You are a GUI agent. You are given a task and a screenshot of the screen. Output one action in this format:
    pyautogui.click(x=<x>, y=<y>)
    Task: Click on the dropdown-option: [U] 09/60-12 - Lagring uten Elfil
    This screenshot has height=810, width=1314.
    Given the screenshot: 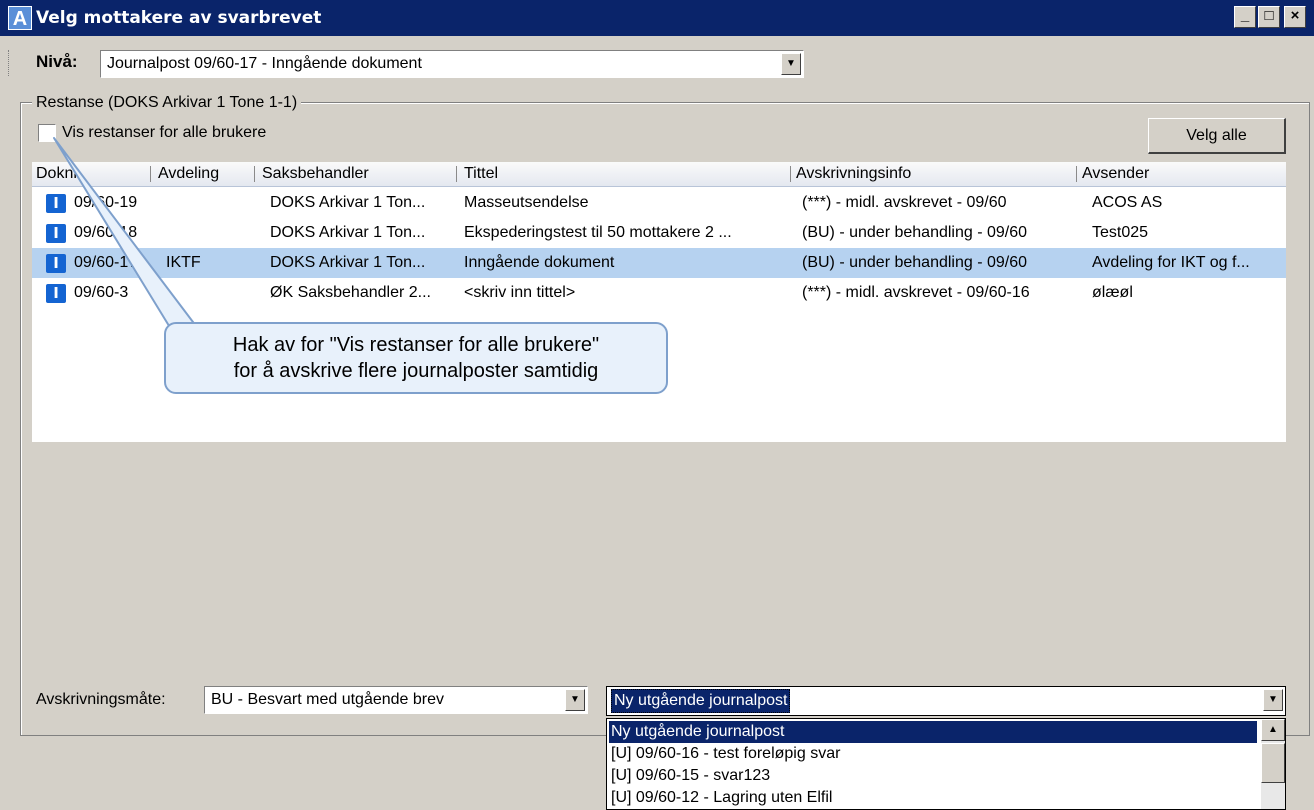 What is the action you would take?
    pyautogui.click(x=933, y=798)
    